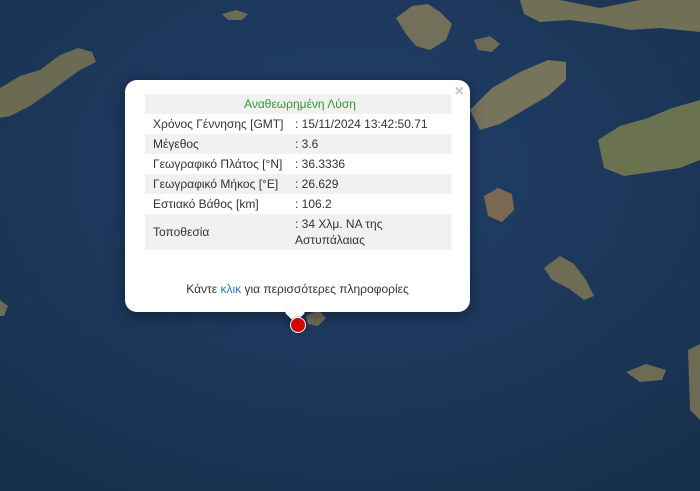  What do you see at coordinates (459, 92) in the screenshot?
I see `close-popup-button: ×` at bounding box center [459, 92].